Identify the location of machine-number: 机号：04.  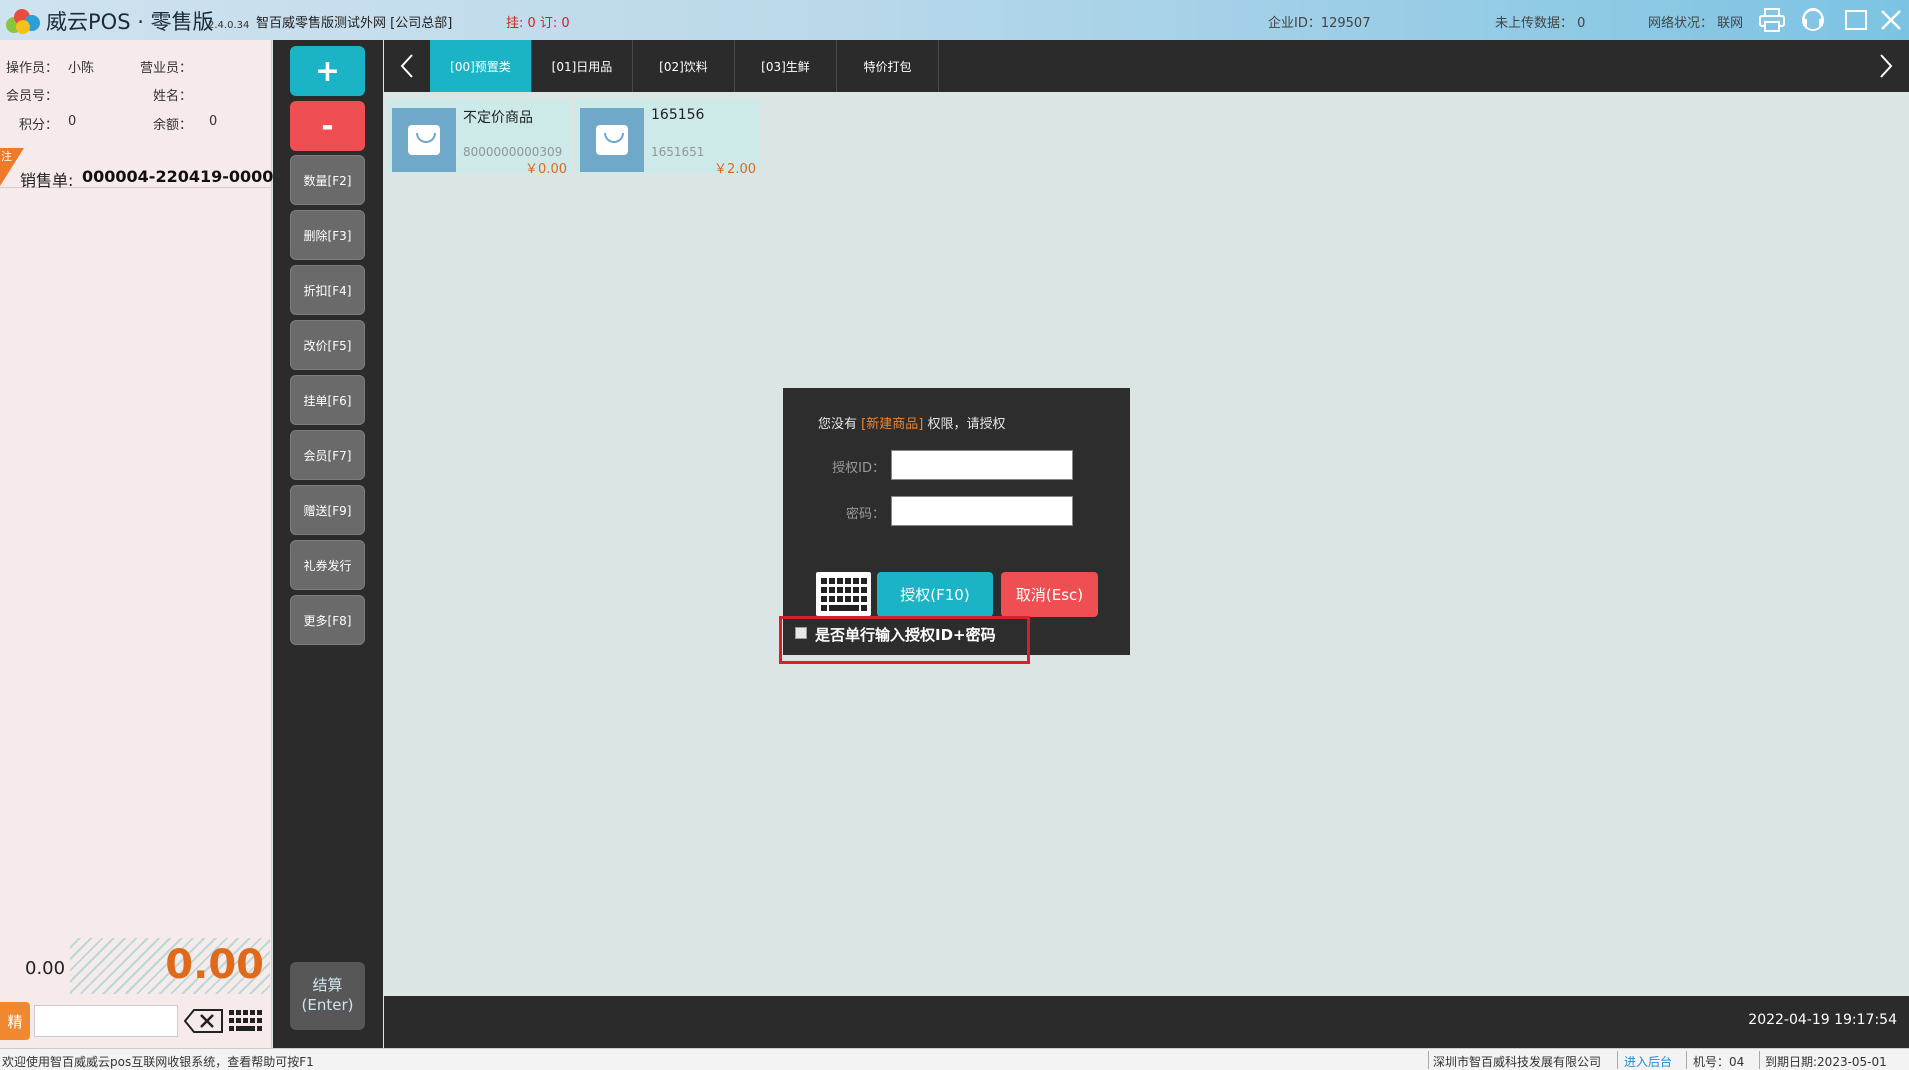
(1719, 1062).